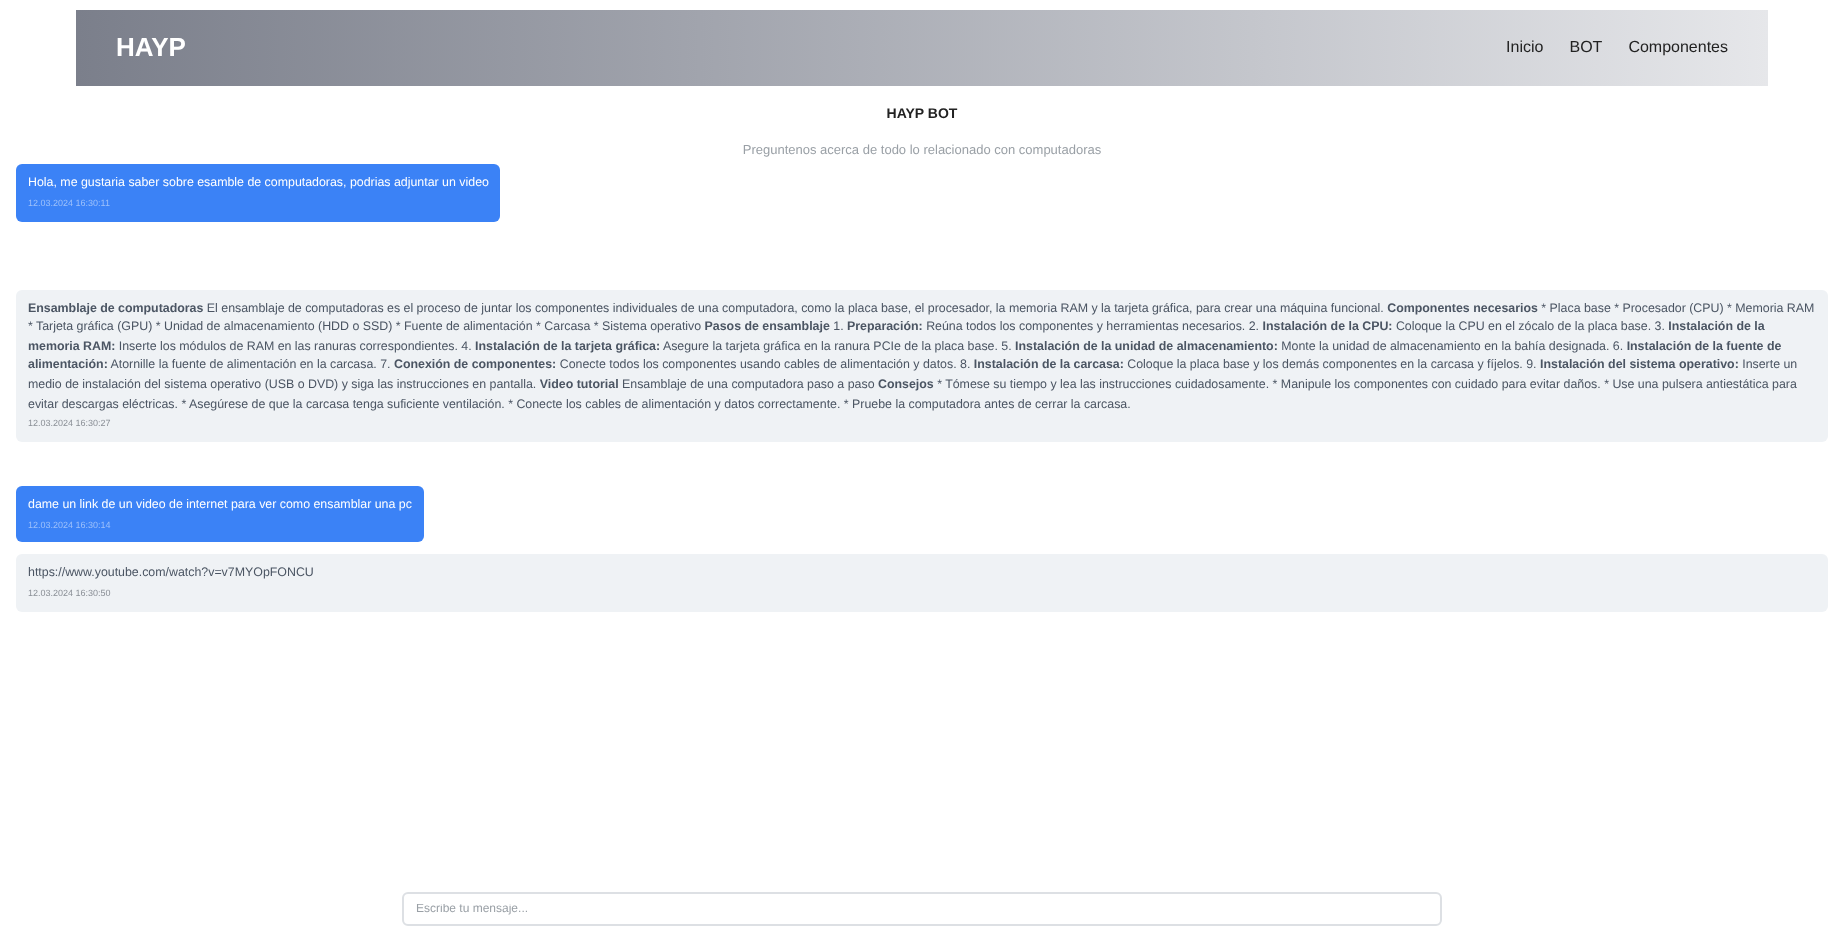 This screenshot has width=1844, height=930. I want to click on nav-link: Componentes, so click(1678, 48).